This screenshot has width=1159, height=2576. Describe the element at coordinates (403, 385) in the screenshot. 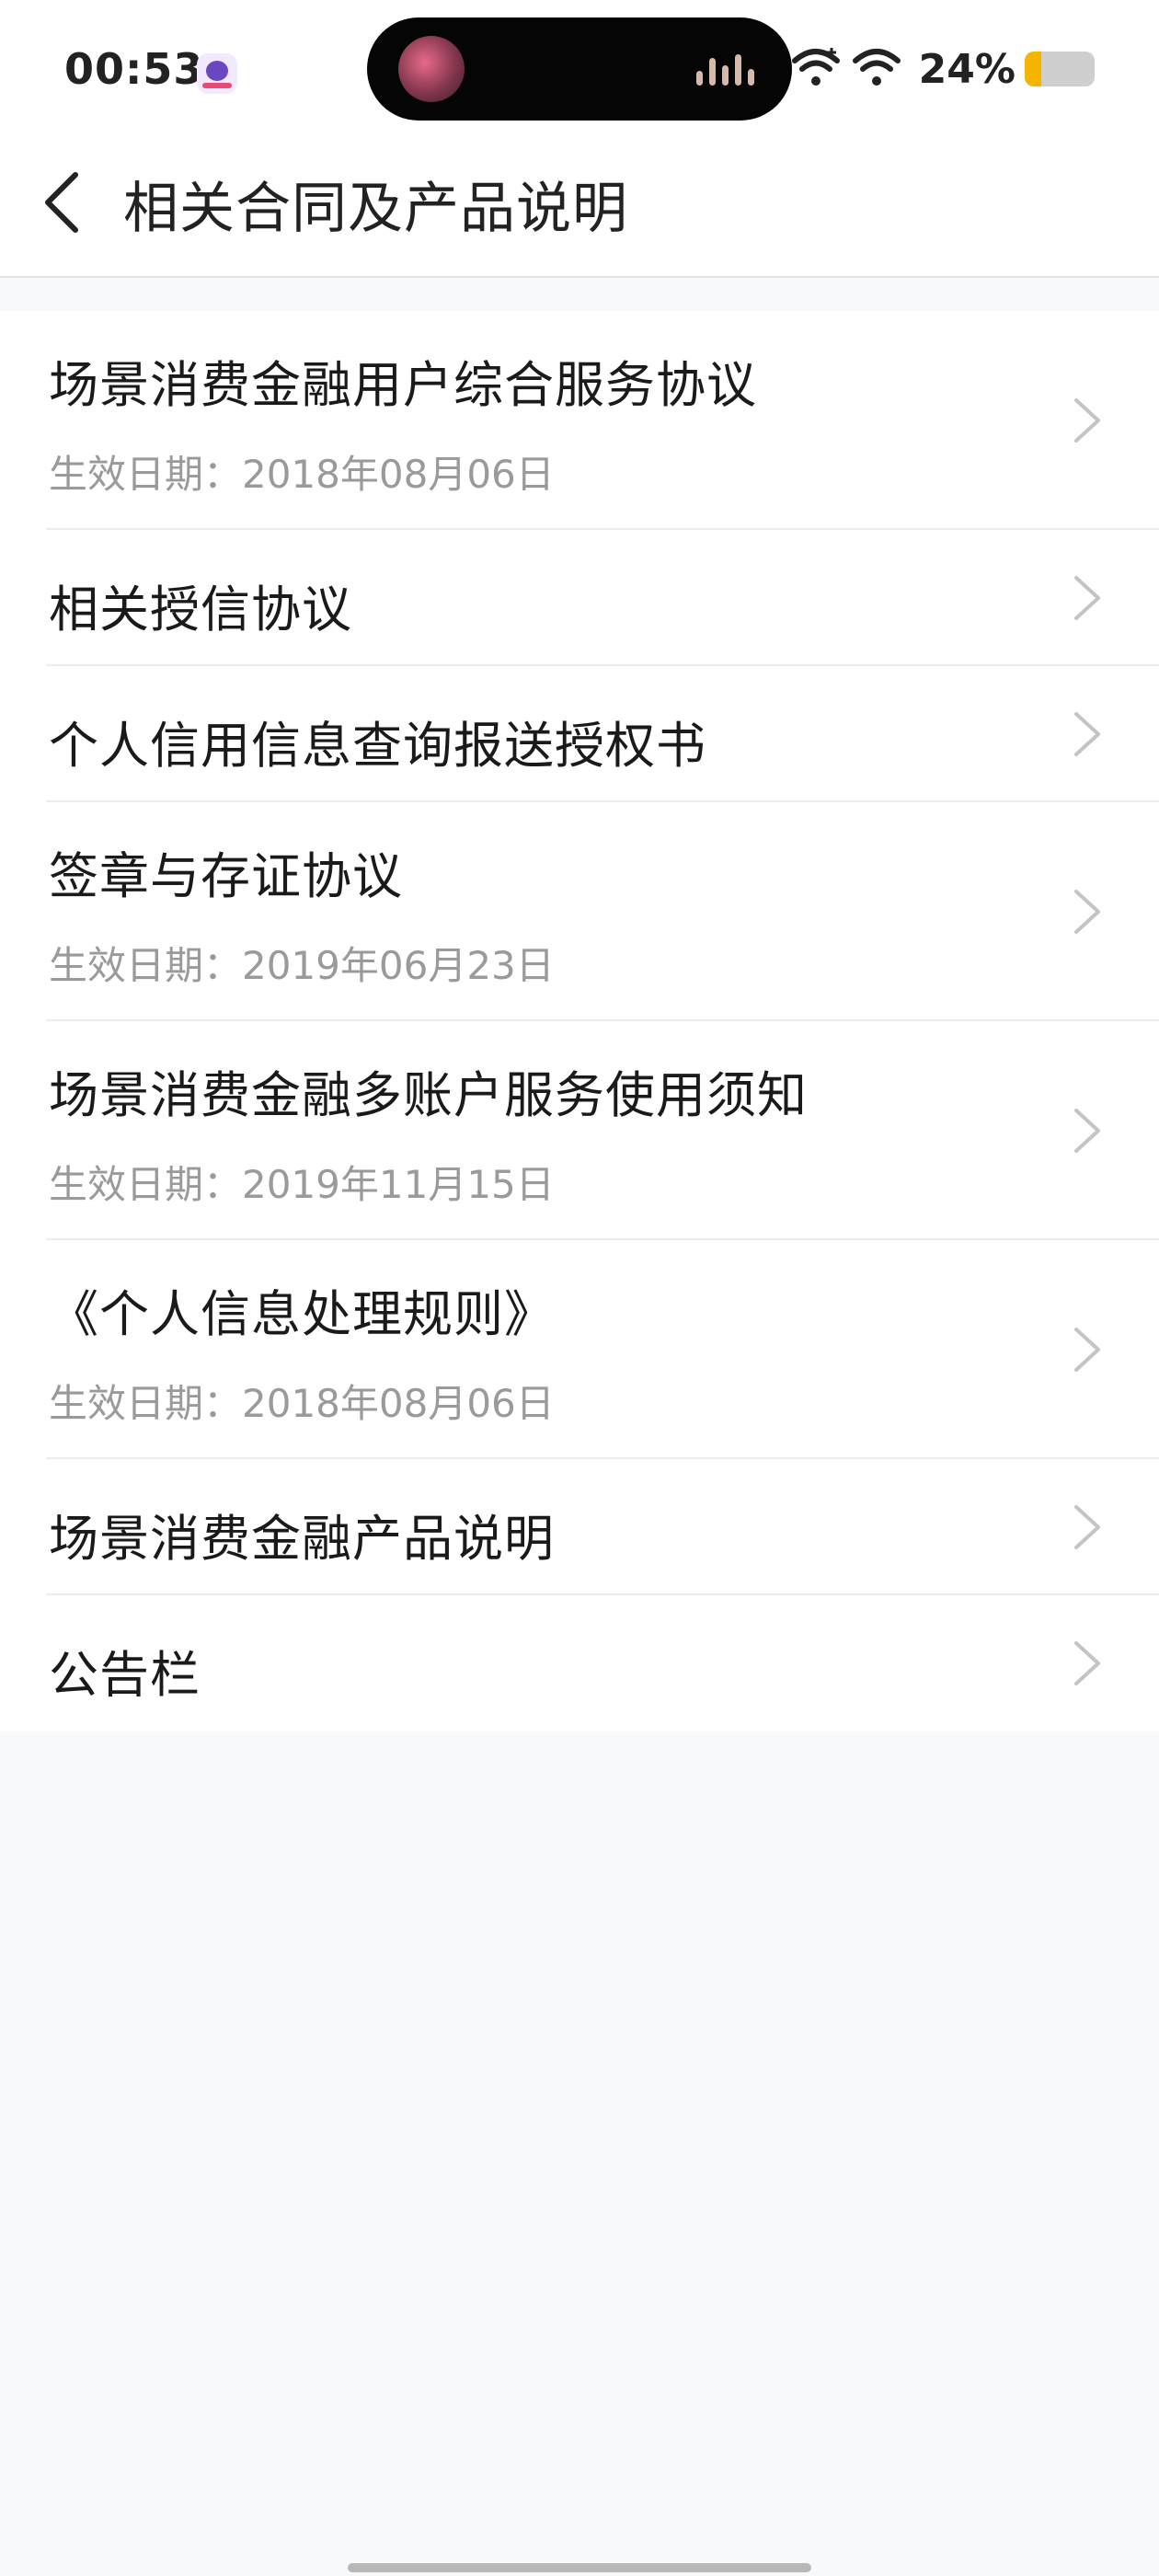

I see `list-item-title: 场景消费金融用户综合服务协议` at that location.